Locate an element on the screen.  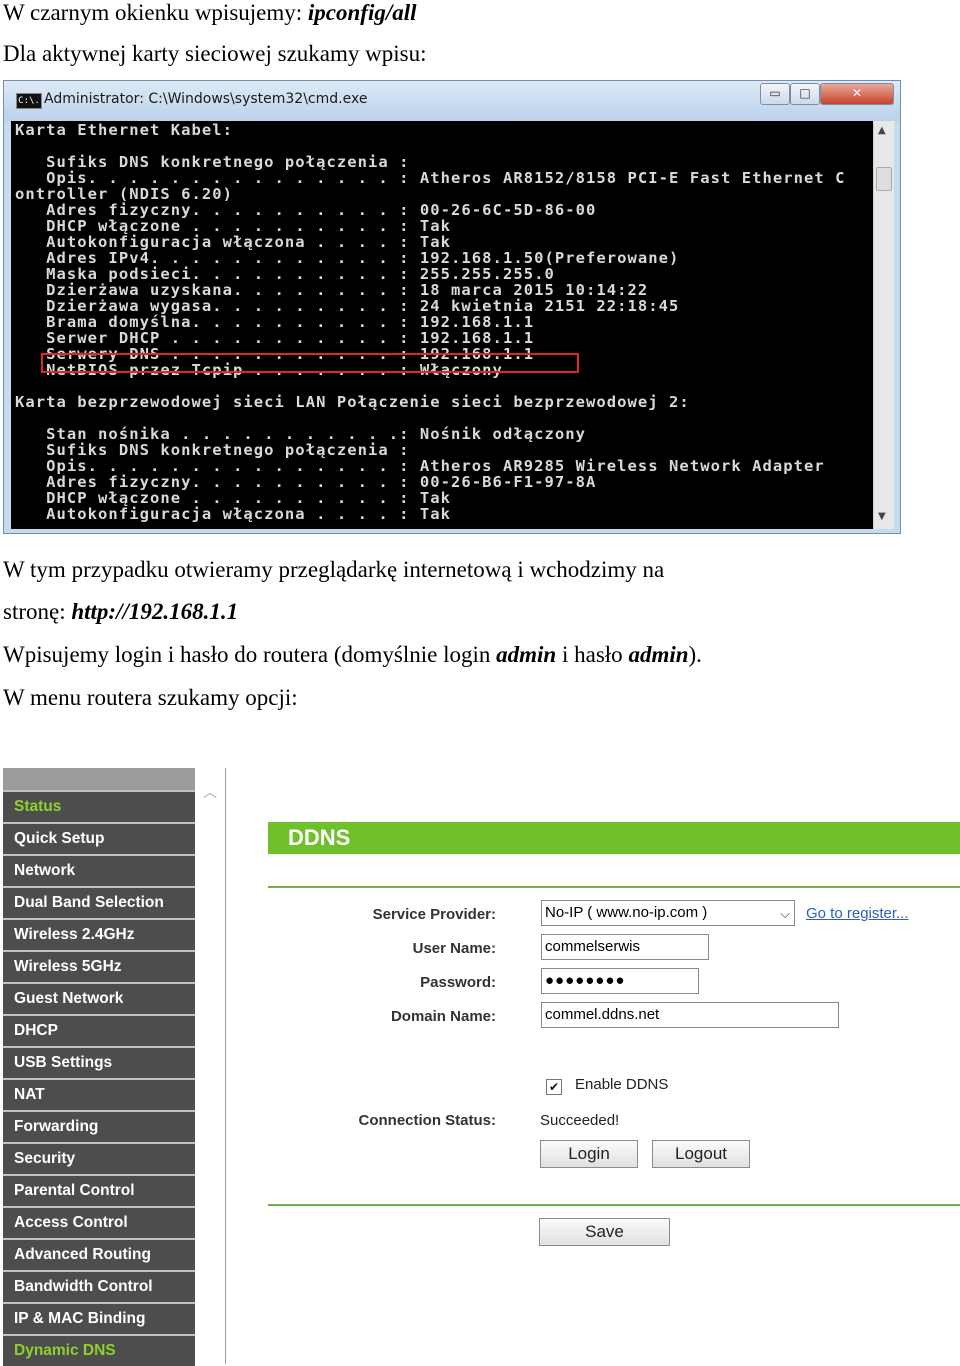
sidebar-item-advanced-routing: Advanced Routing is located at coordinates (99, 1254).